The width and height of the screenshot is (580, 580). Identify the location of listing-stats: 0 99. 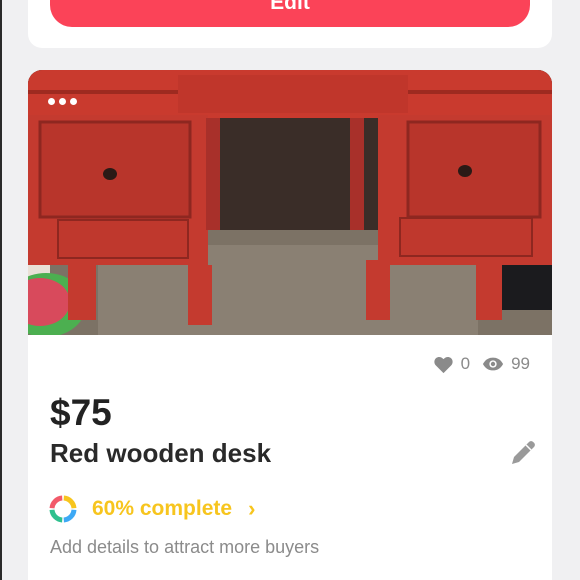
(481, 364).